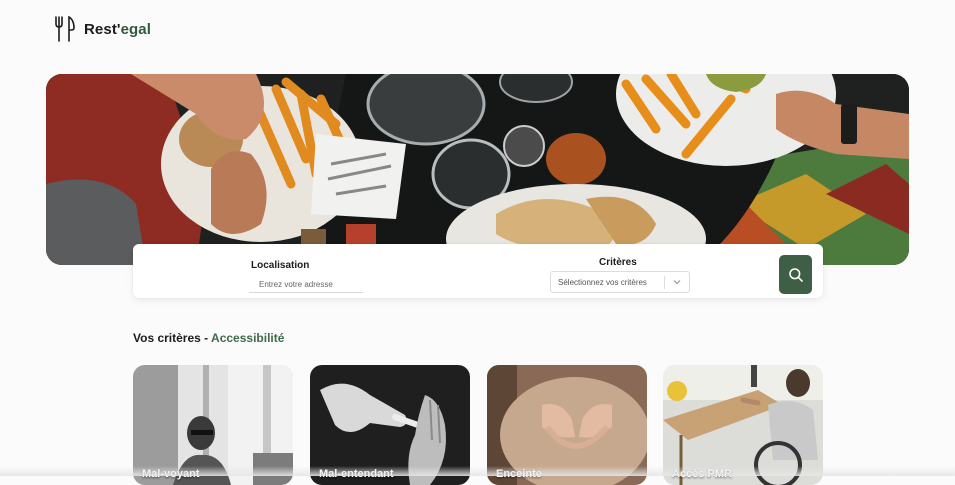 The image size is (955, 485). I want to click on page-bottom-fade, so click(477, 471).